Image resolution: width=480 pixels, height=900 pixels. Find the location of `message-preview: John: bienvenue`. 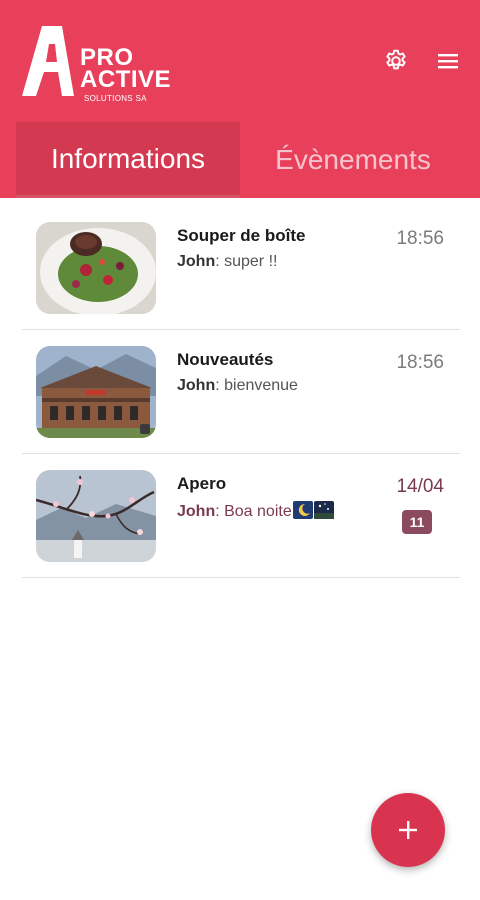

message-preview: John: bienvenue is located at coordinates (237, 386).